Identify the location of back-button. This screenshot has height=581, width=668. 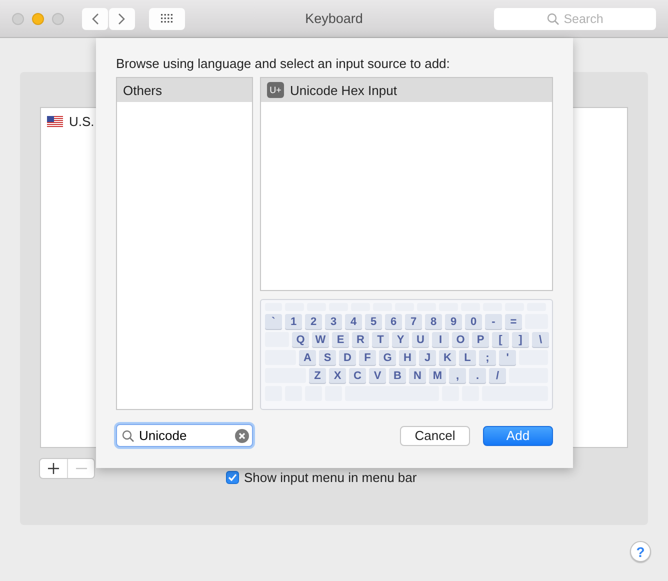
(95, 19).